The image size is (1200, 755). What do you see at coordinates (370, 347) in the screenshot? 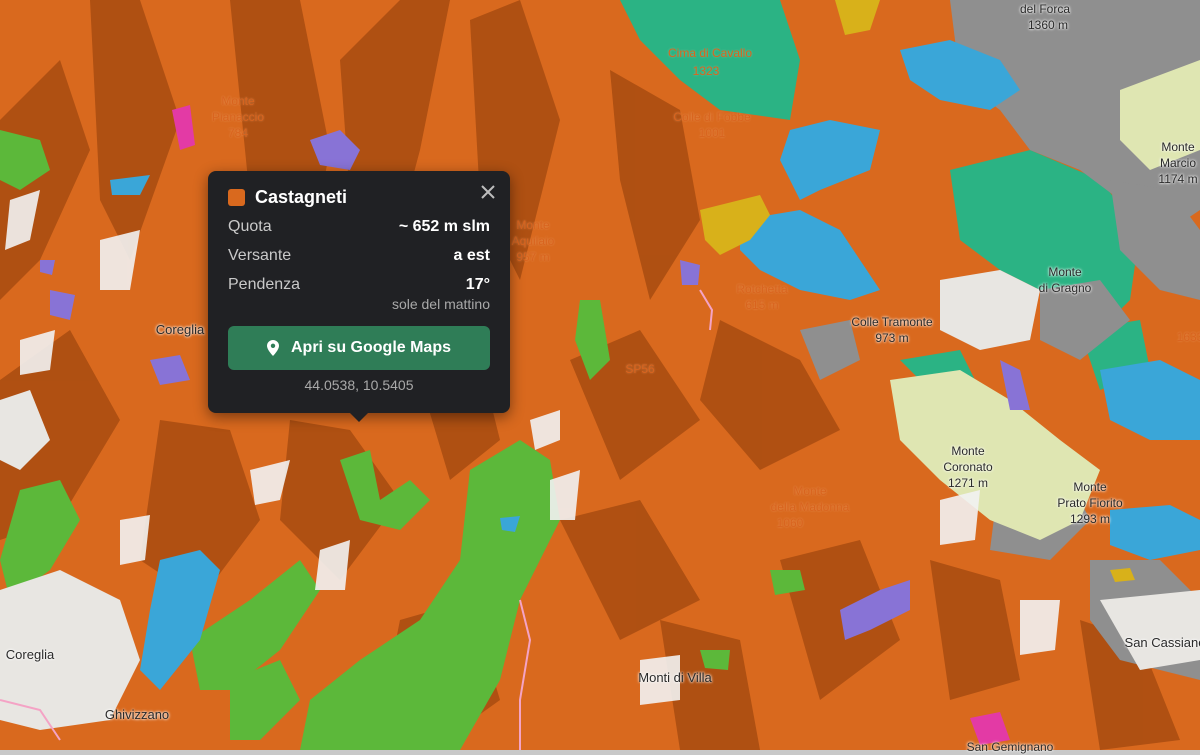
I see `button-label: Apri su Google Maps` at bounding box center [370, 347].